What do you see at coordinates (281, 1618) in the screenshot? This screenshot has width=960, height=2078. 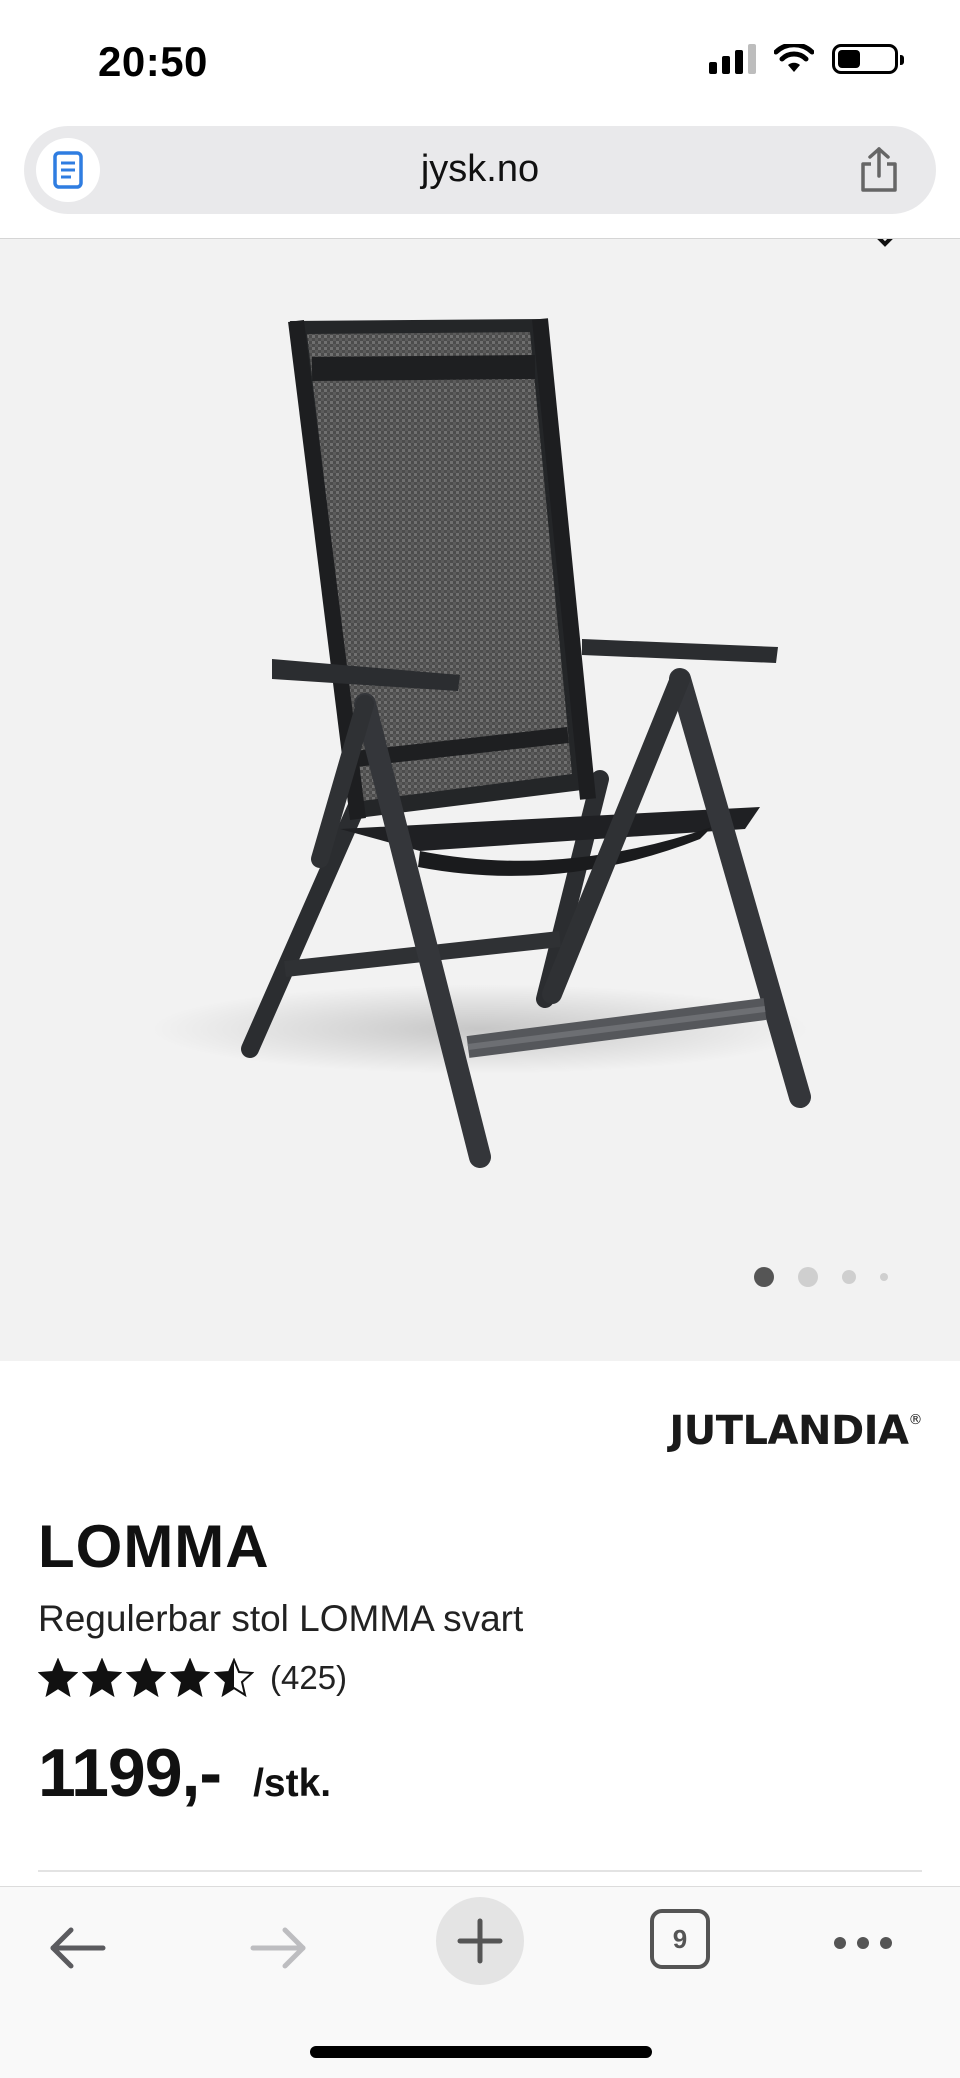 I see `product-description: Regulerbar stol LOMMA svart` at bounding box center [281, 1618].